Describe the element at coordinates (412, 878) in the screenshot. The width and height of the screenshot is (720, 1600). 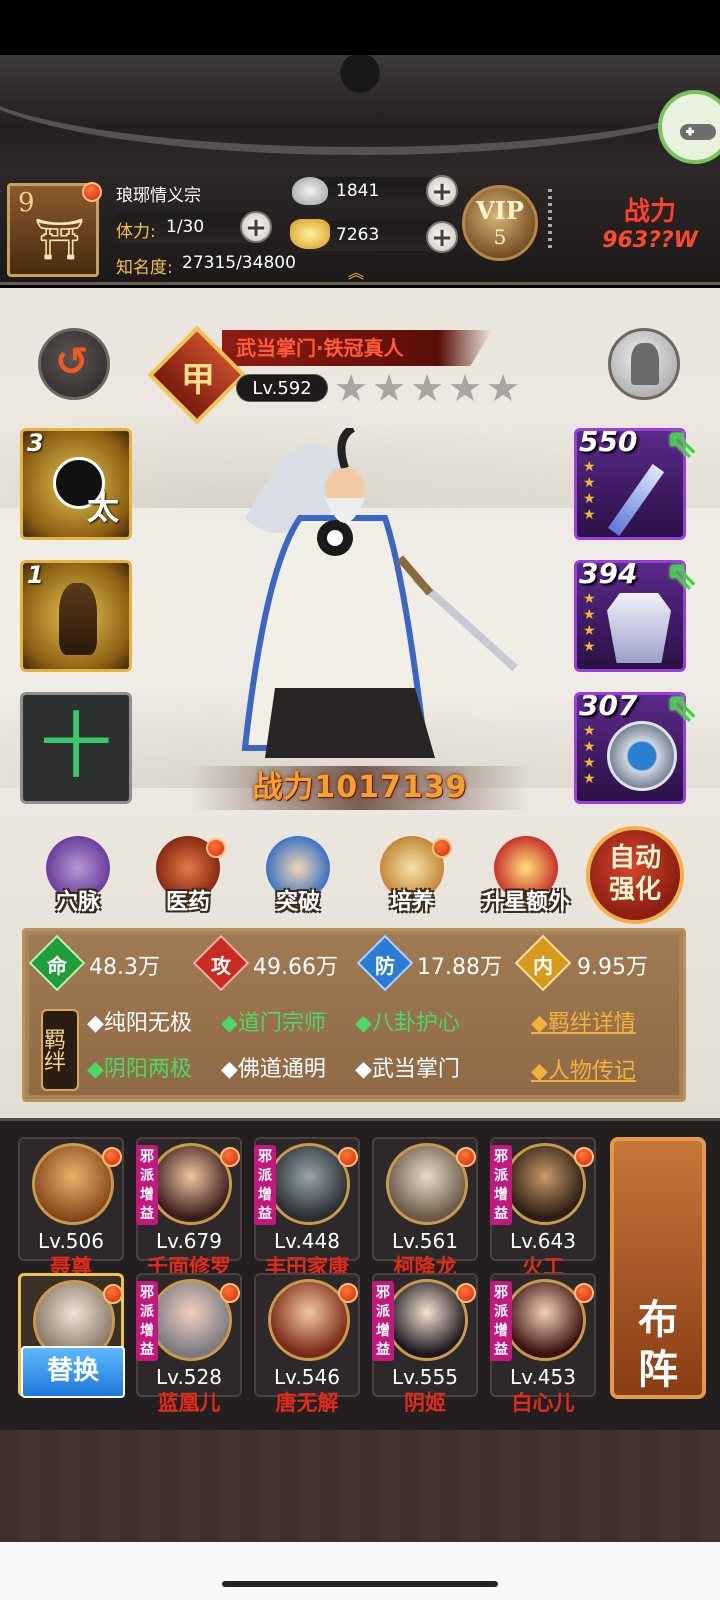
I see `cultivate-button: 培养` at that location.